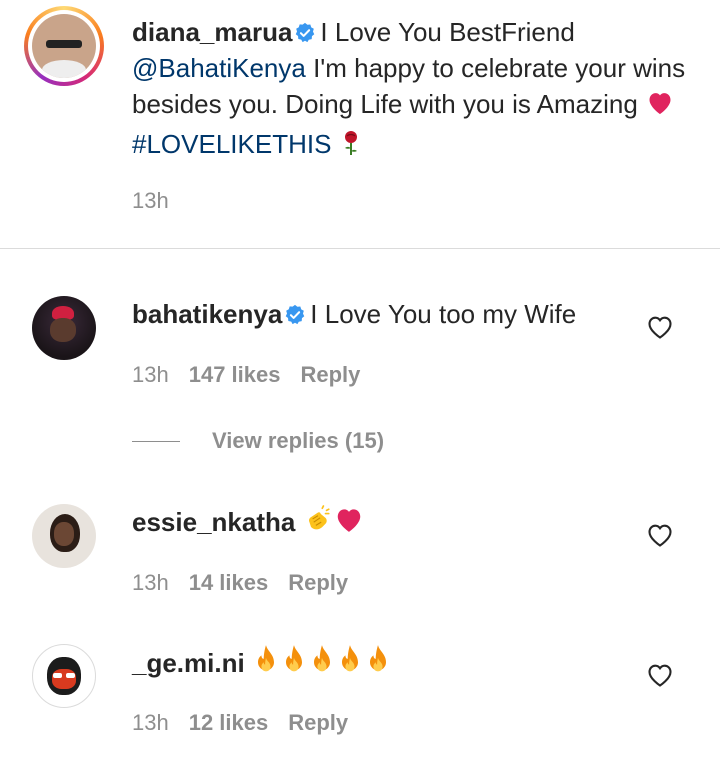  I want to click on view-replies-line, so click(156, 441).